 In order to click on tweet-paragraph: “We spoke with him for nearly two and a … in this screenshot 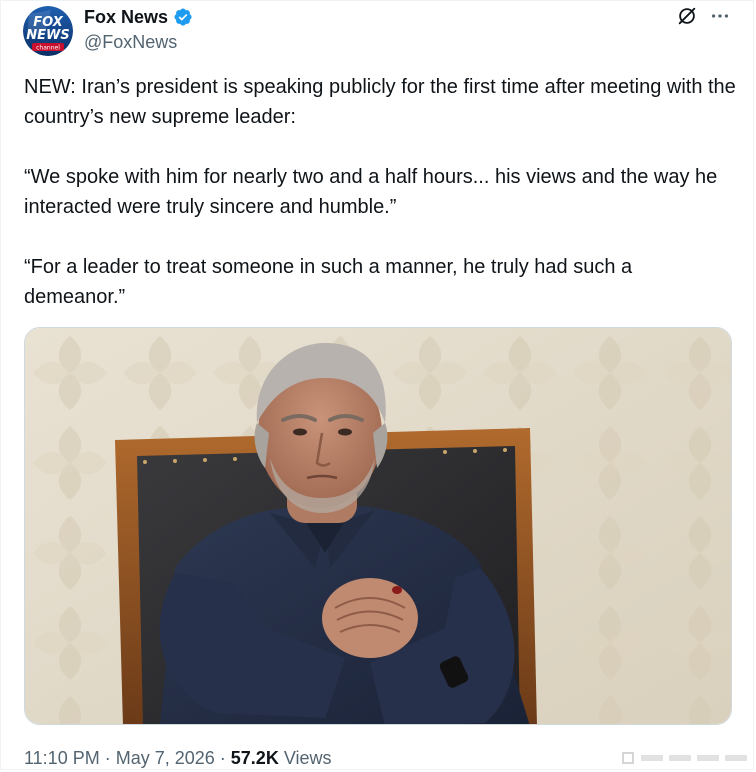, I will do `click(371, 192)`.